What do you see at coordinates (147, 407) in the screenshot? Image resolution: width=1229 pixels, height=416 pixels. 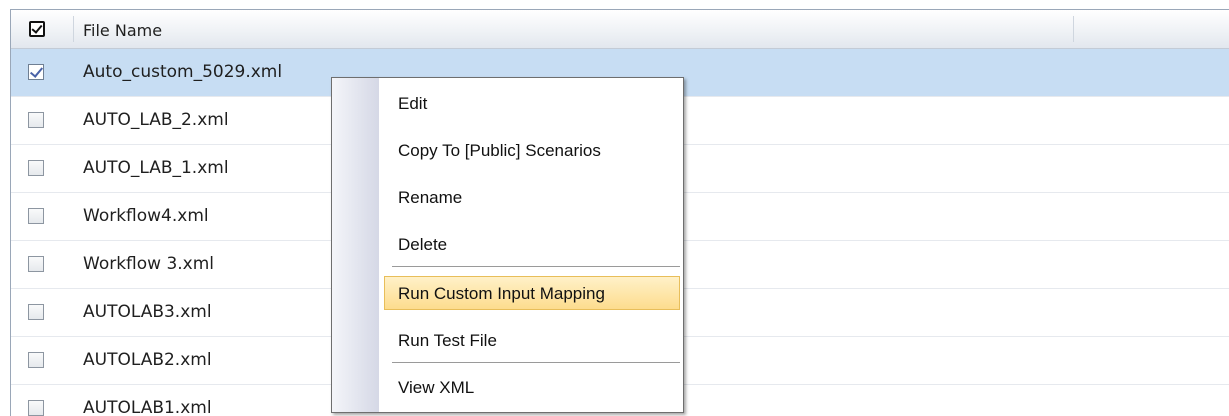 I see `file-name: AUTOLAB1.xml` at bounding box center [147, 407].